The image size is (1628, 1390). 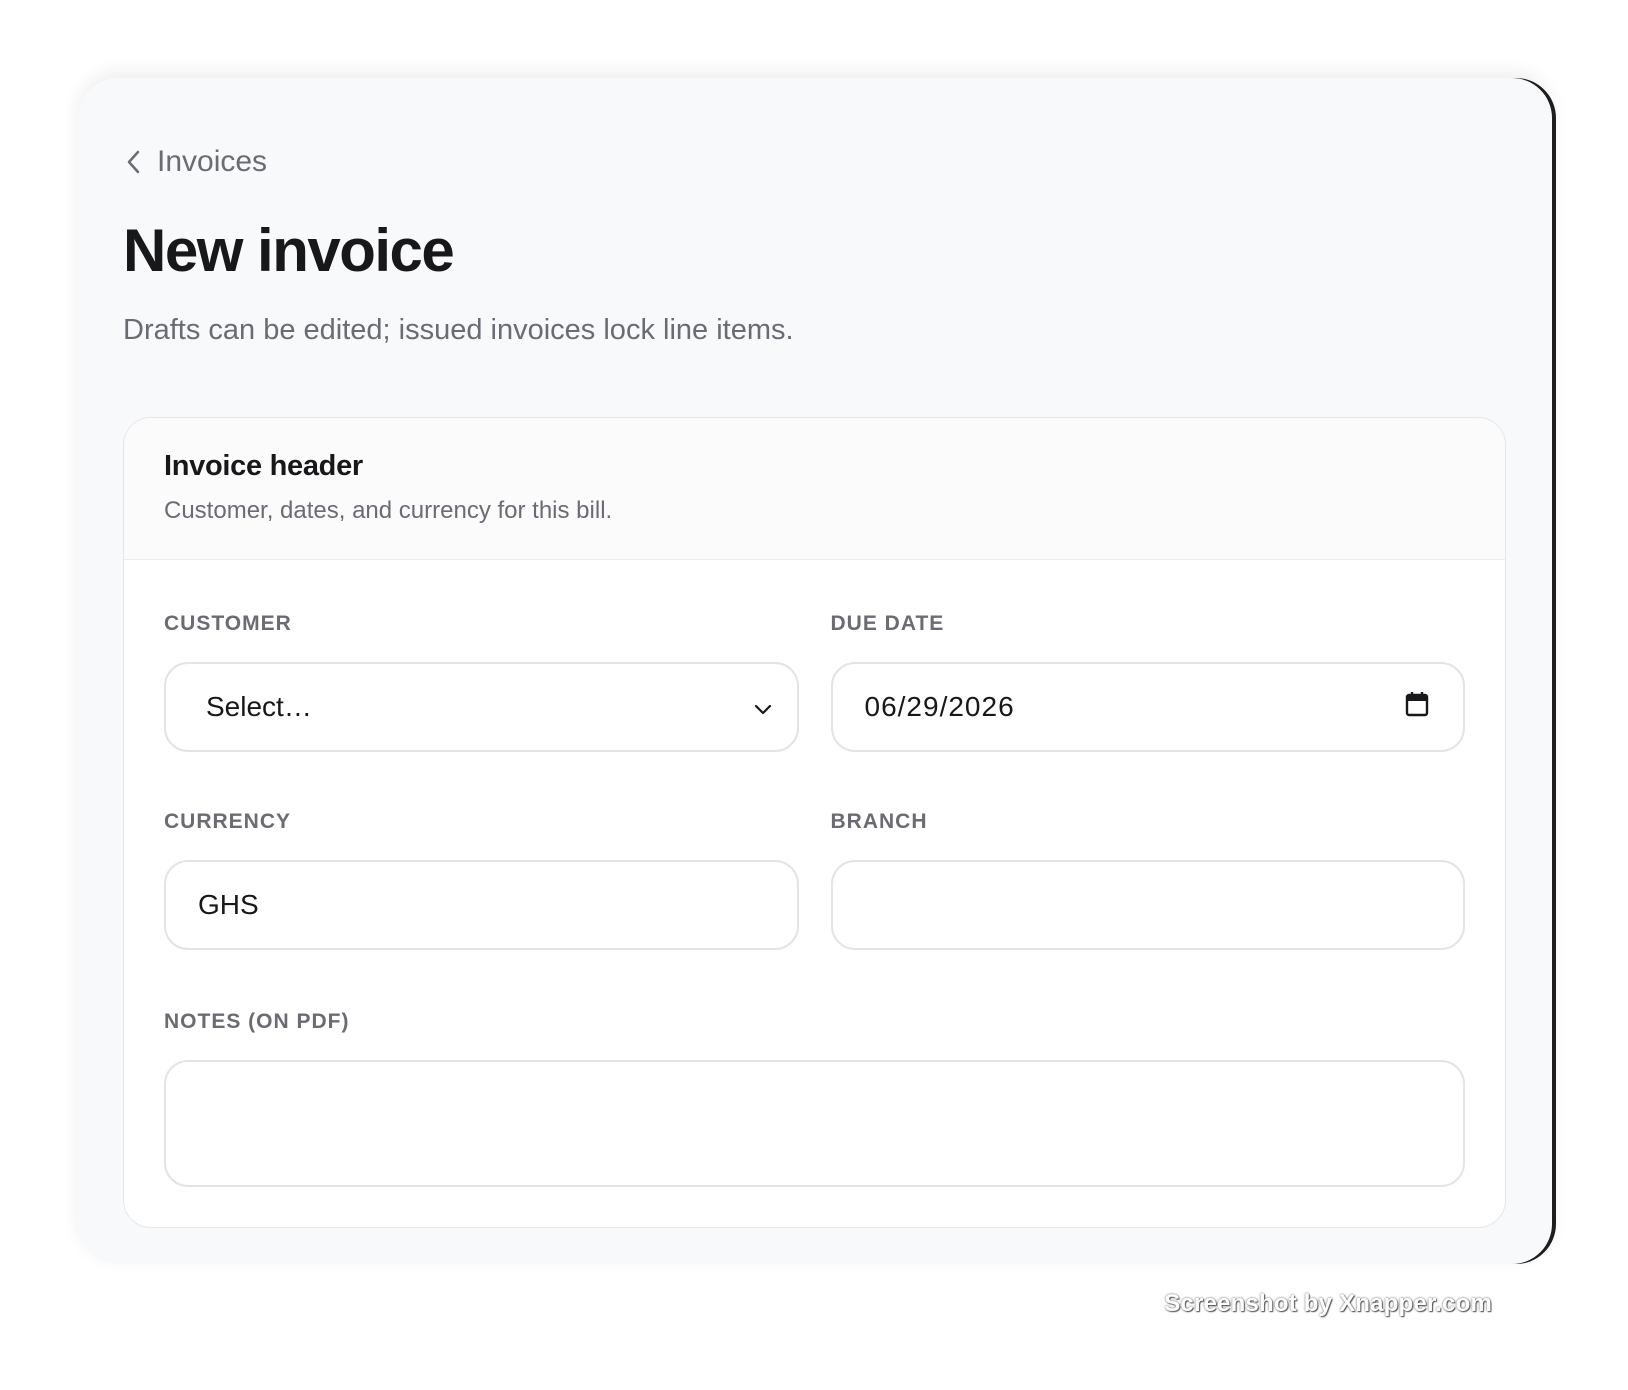 What do you see at coordinates (228, 904) in the screenshot?
I see `currency-value: GHS` at bounding box center [228, 904].